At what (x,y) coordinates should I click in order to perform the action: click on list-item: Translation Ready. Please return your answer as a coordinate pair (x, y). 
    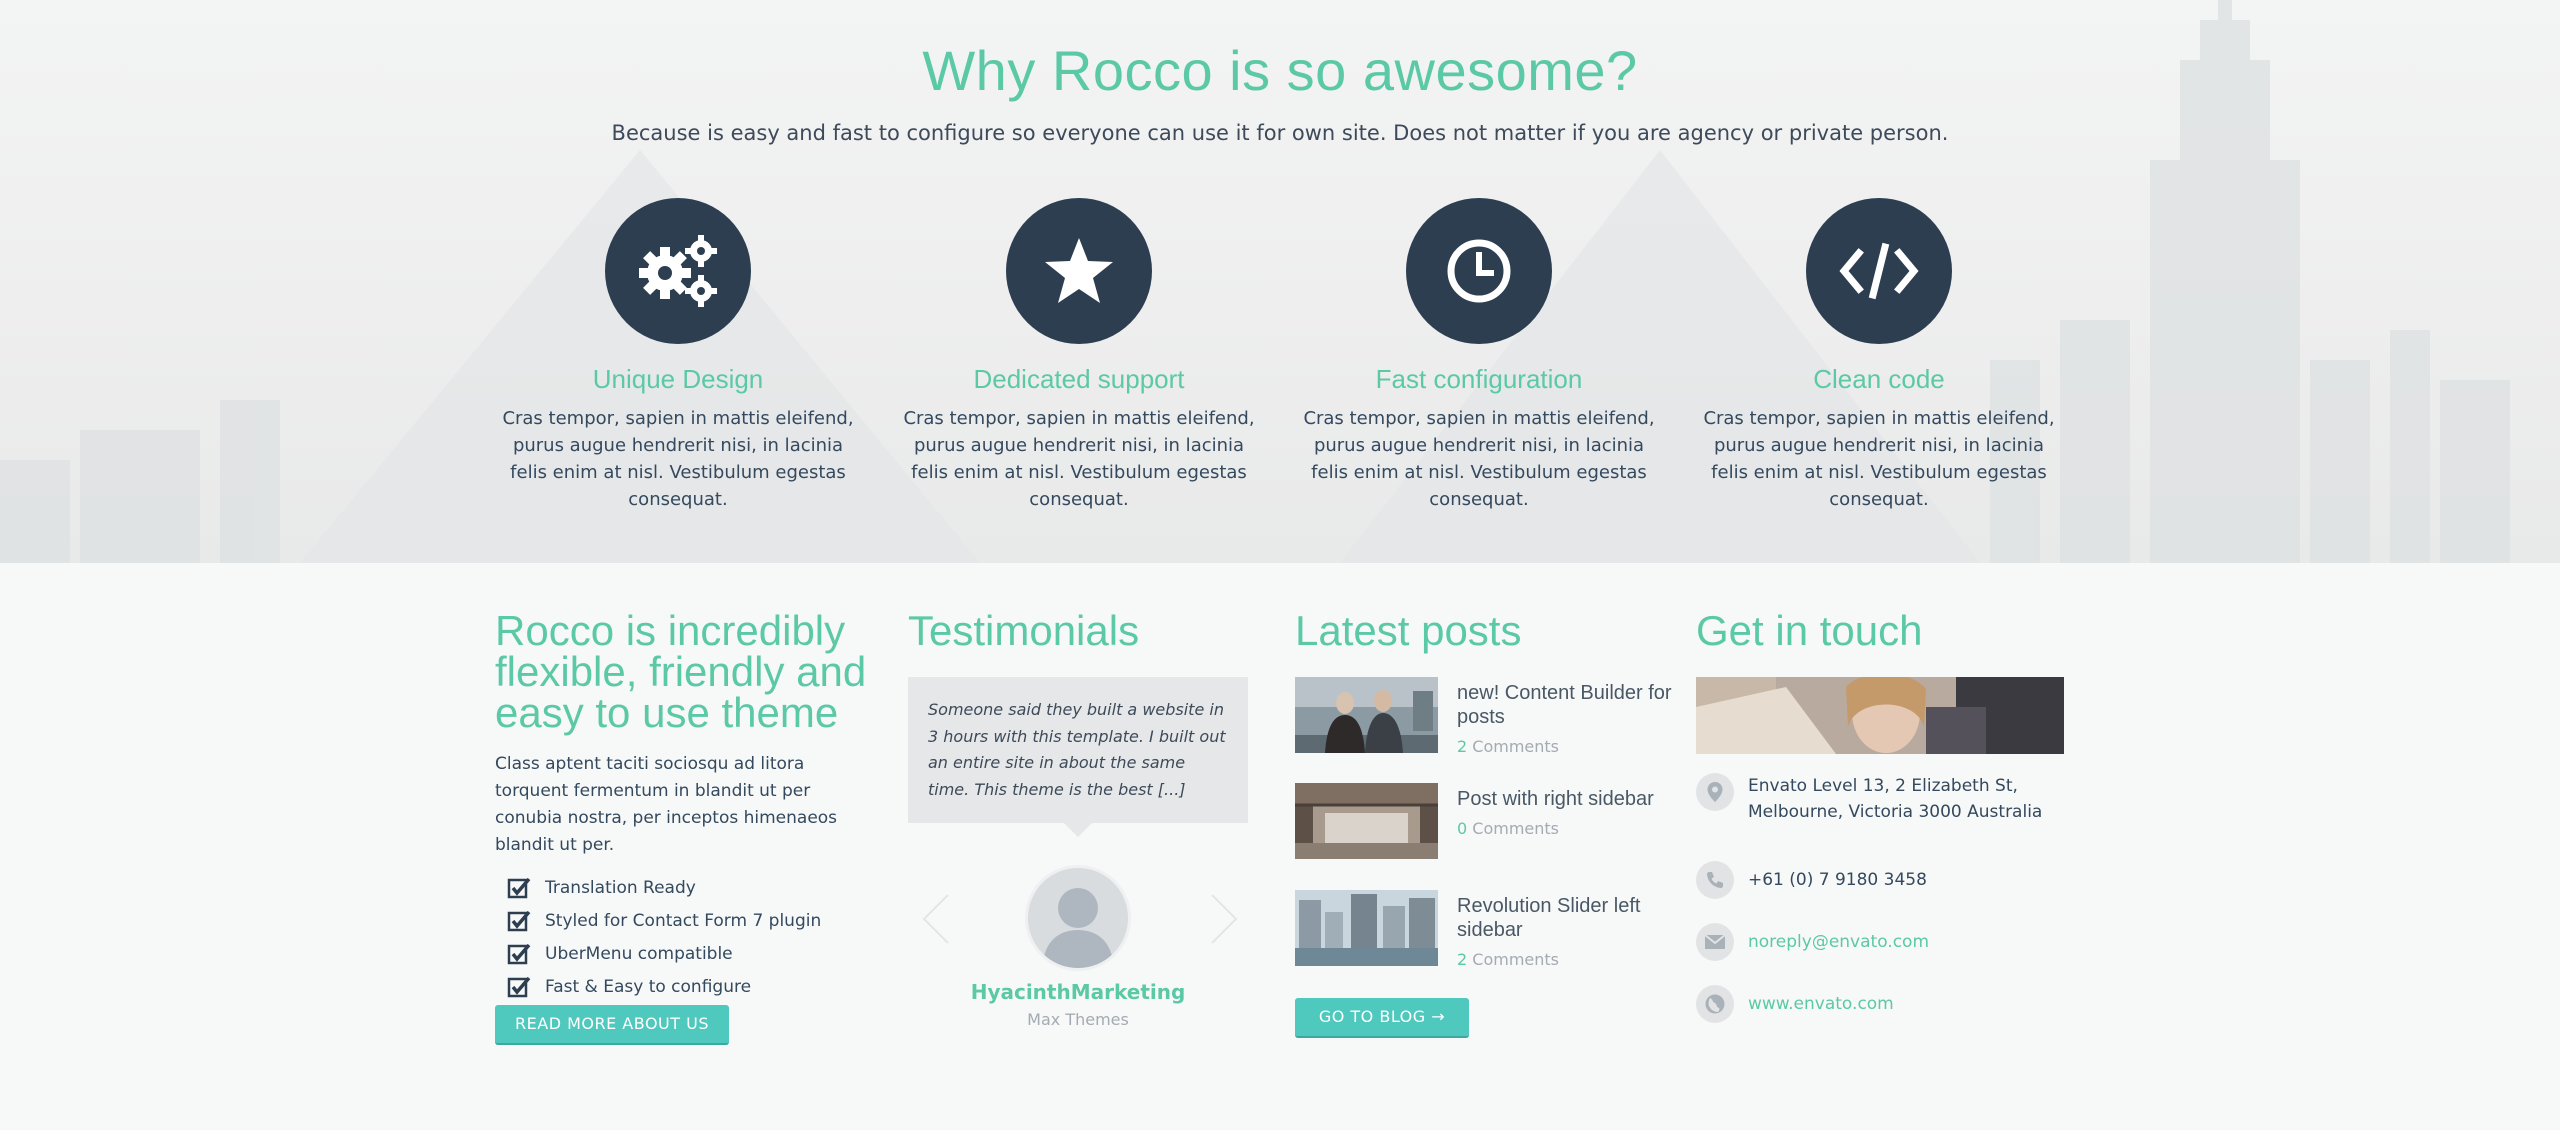
    Looking at the image, I should click on (685, 887).